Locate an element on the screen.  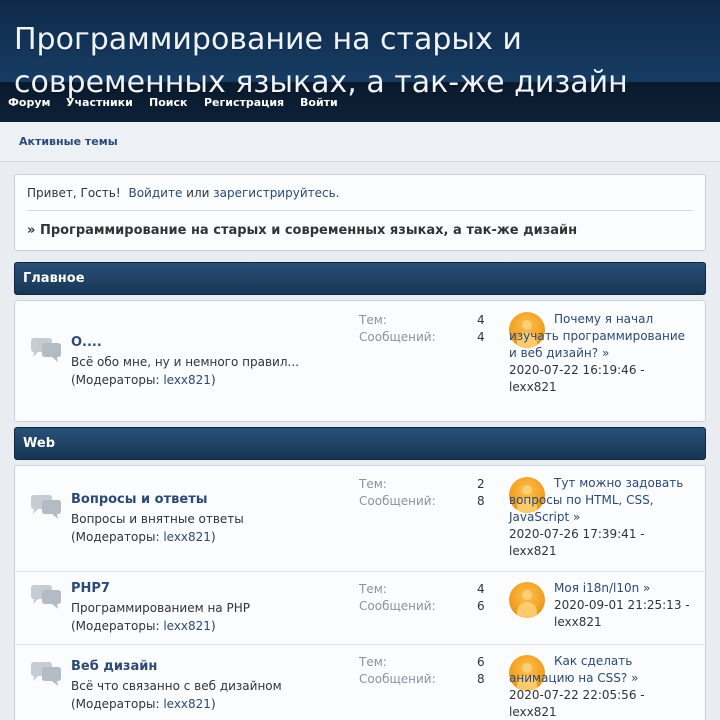
posts-count: 6 is located at coordinates (481, 606).